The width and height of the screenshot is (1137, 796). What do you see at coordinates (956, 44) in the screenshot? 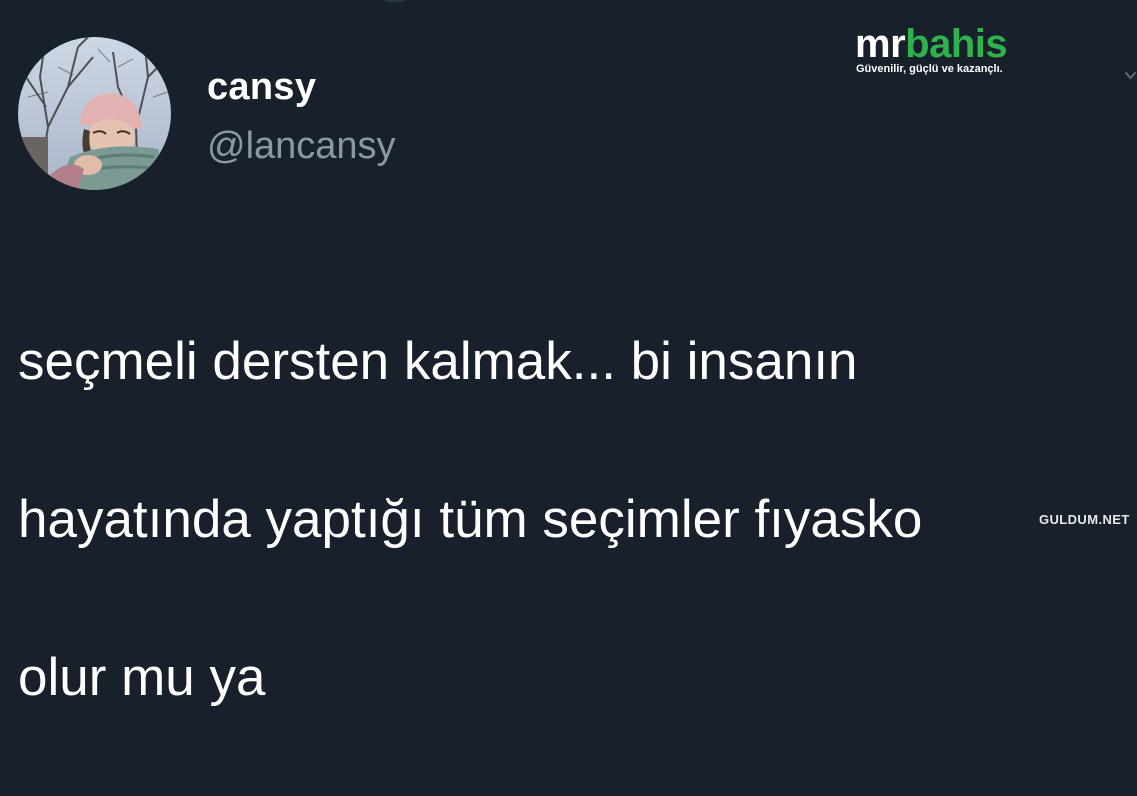
I see `logo-part-bahis: bahis` at bounding box center [956, 44].